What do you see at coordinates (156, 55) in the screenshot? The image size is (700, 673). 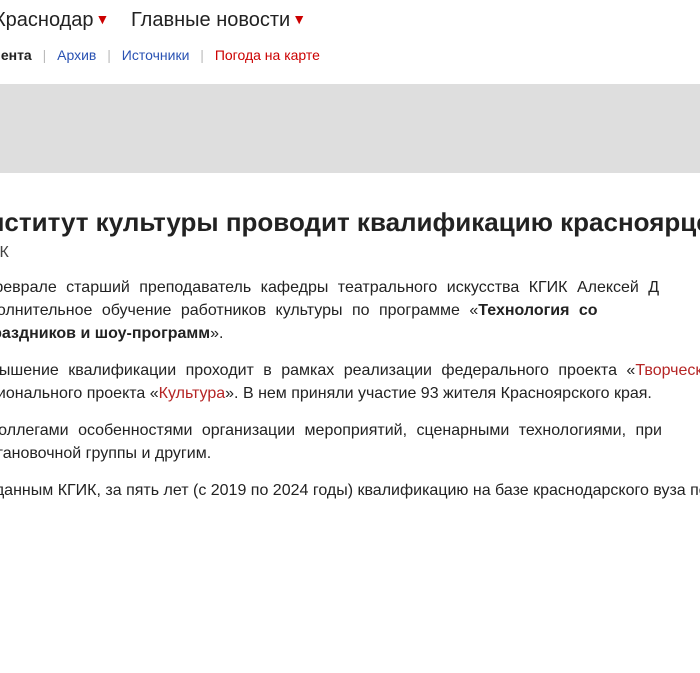 I see `sources-link: Источники` at bounding box center [156, 55].